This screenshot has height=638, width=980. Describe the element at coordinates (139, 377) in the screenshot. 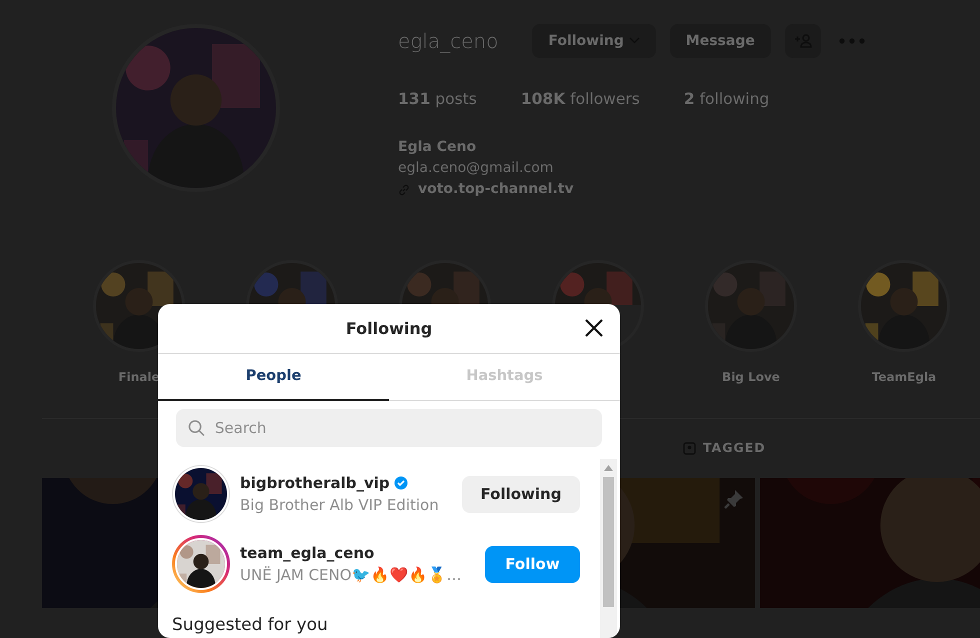

I see `highlight-label: Finale` at that location.